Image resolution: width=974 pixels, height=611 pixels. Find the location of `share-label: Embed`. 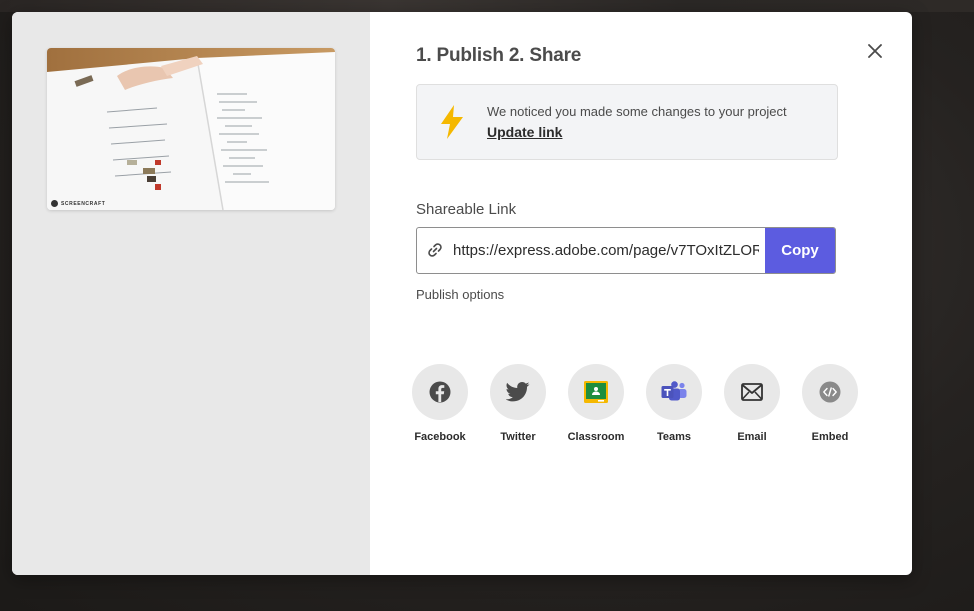

share-label: Embed is located at coordinates (830, 437).